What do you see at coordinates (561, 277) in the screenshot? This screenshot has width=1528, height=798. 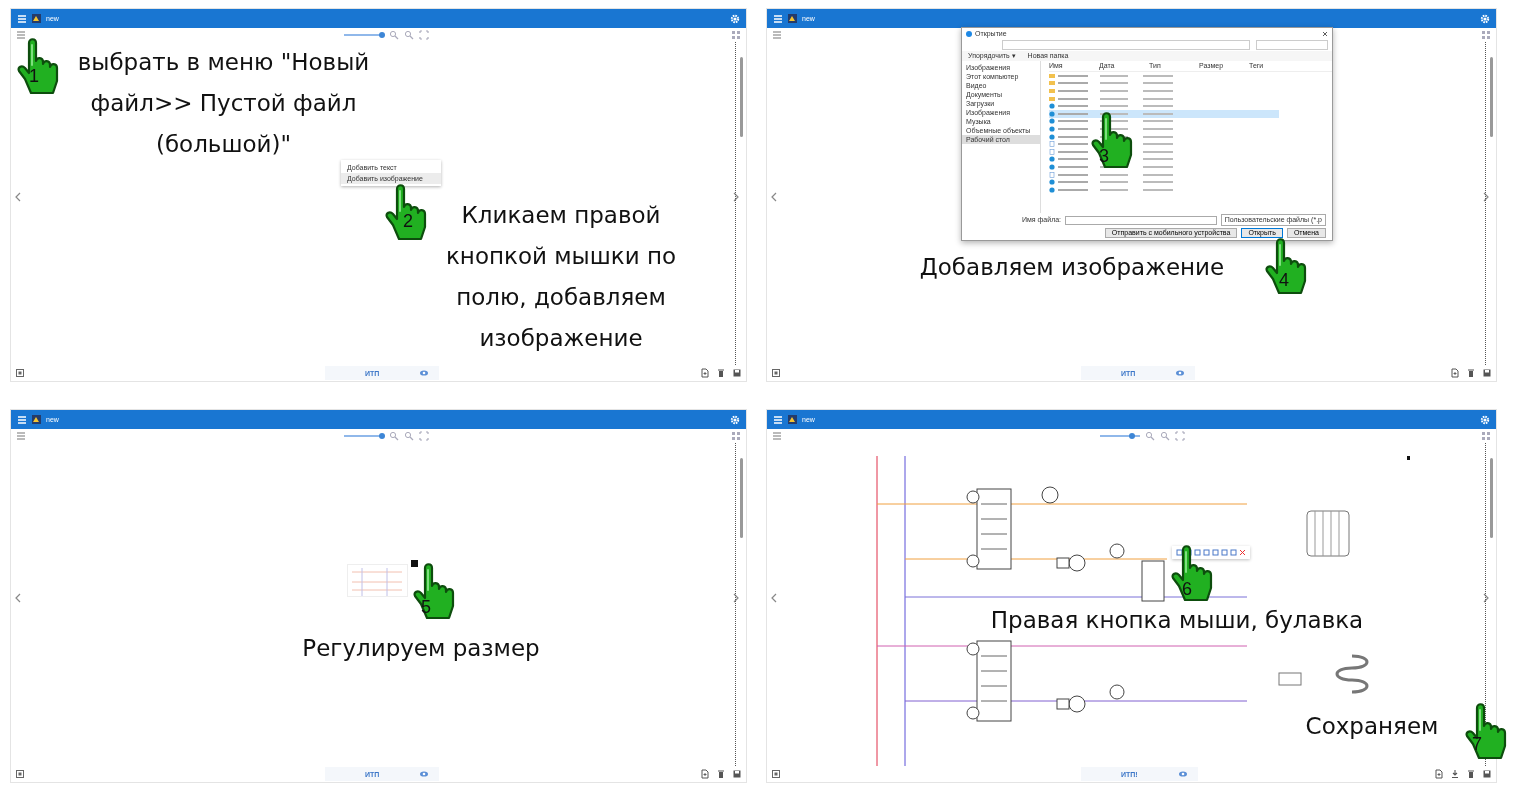 I see `instruction-caption: Кликаем правой кнопкой мышки по полю, добавляем изображение` at bounding box center [561, 277].